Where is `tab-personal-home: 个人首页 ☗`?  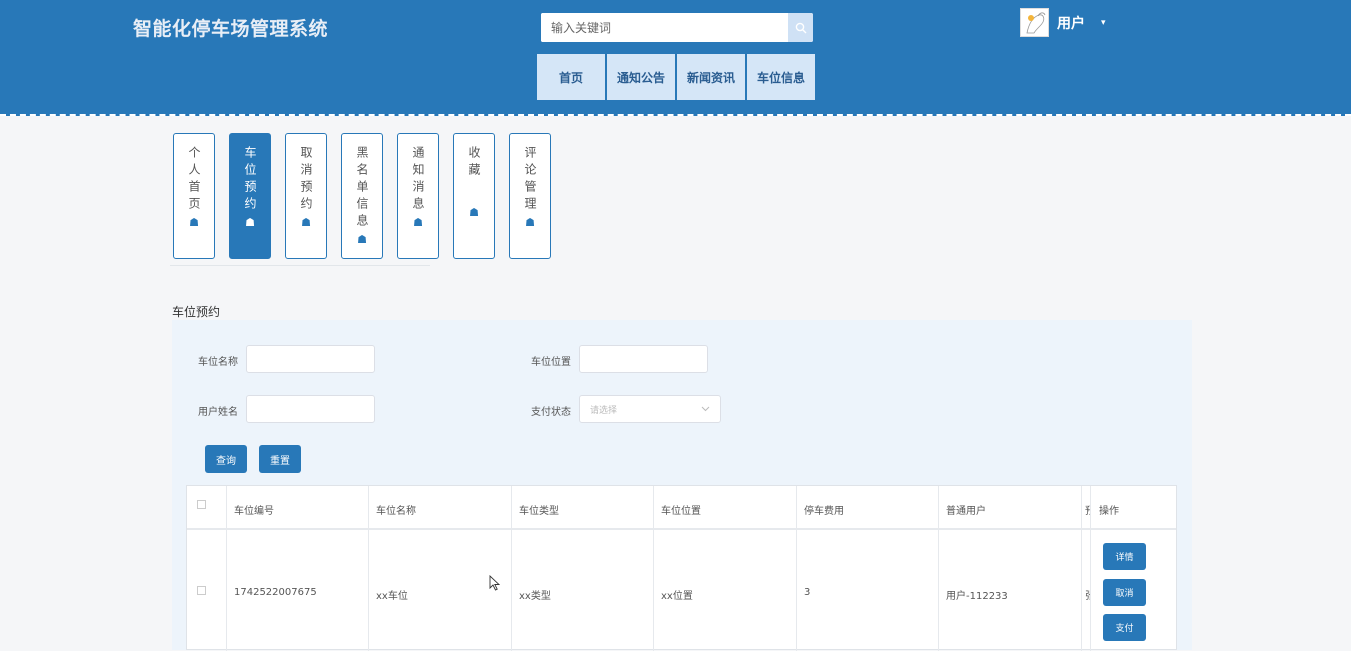
tab-personal-home: 个人首页 ☗ is located at coordinates (194, 196).